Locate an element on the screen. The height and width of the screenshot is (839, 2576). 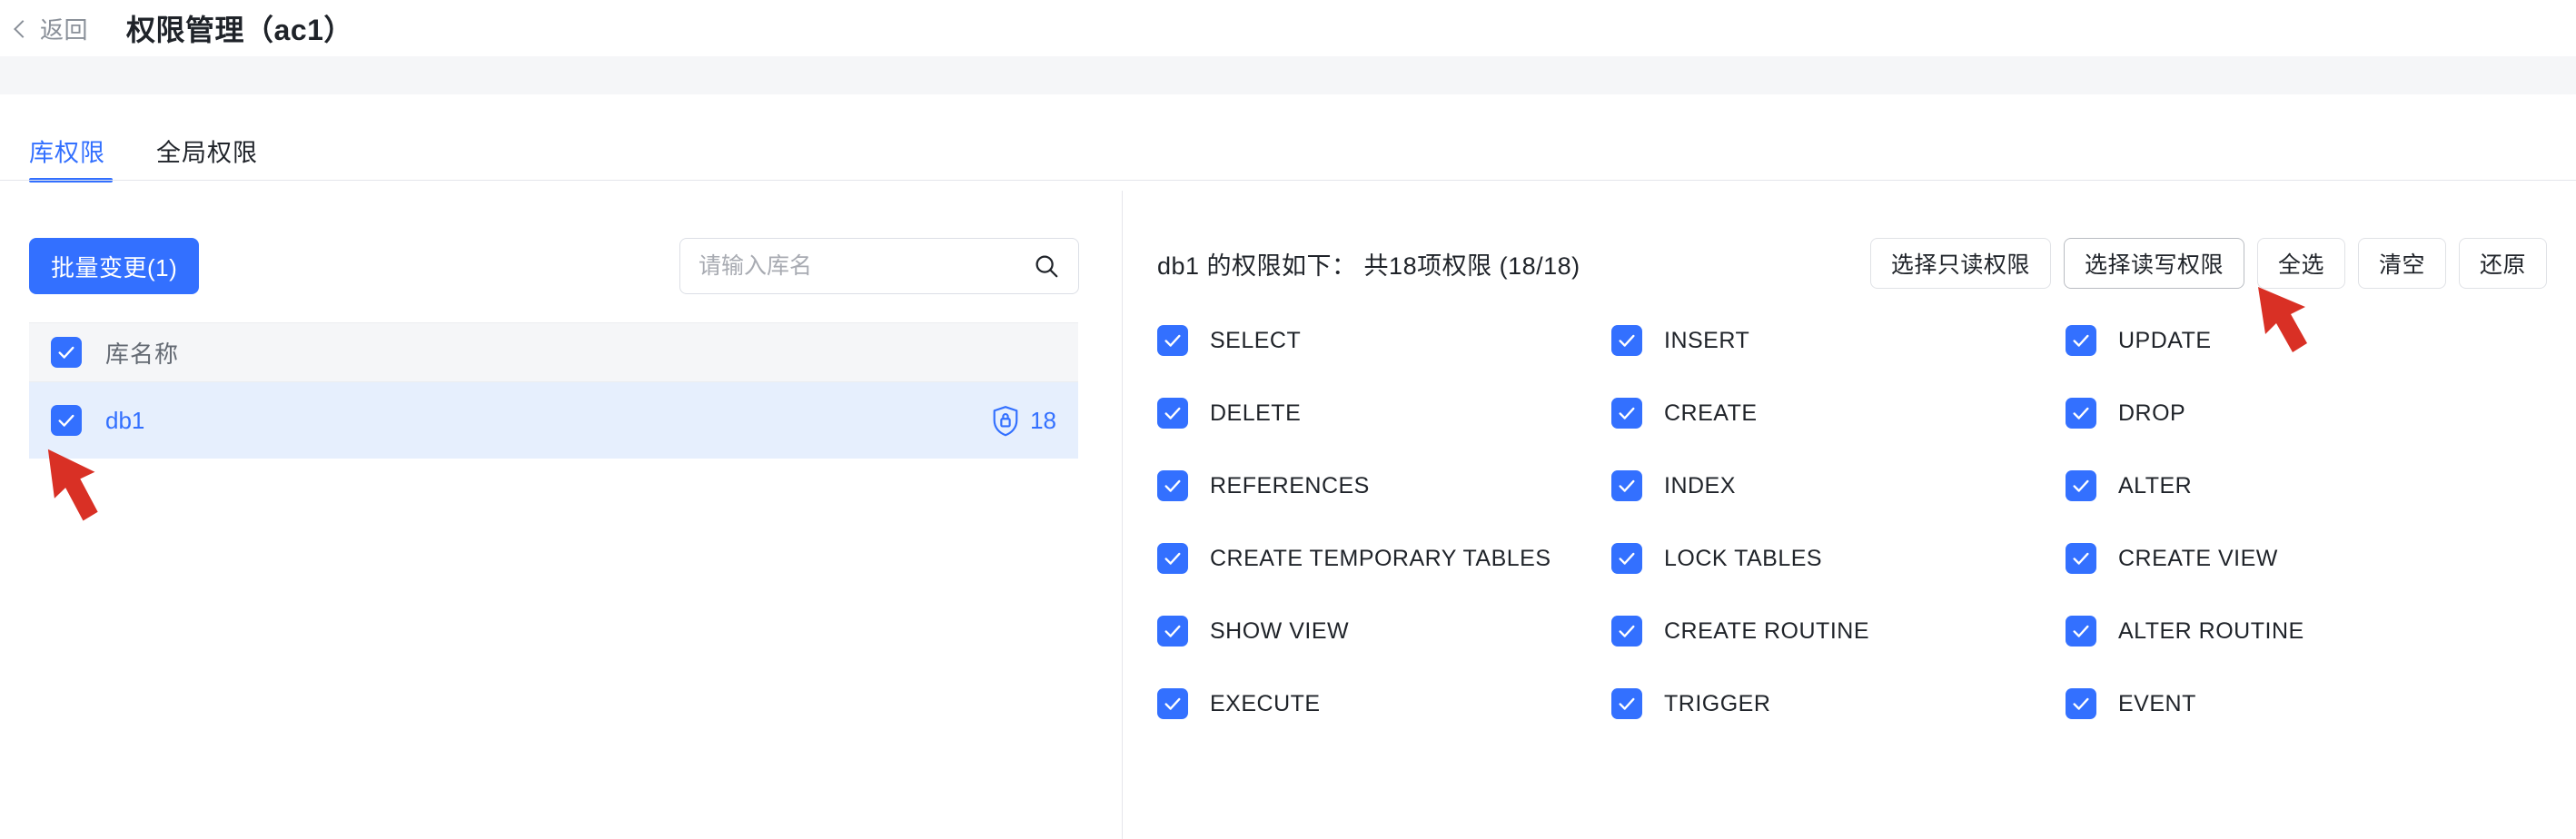
permission-label-show-view: SHOW VIEW is located at coordinates (1280, 630).